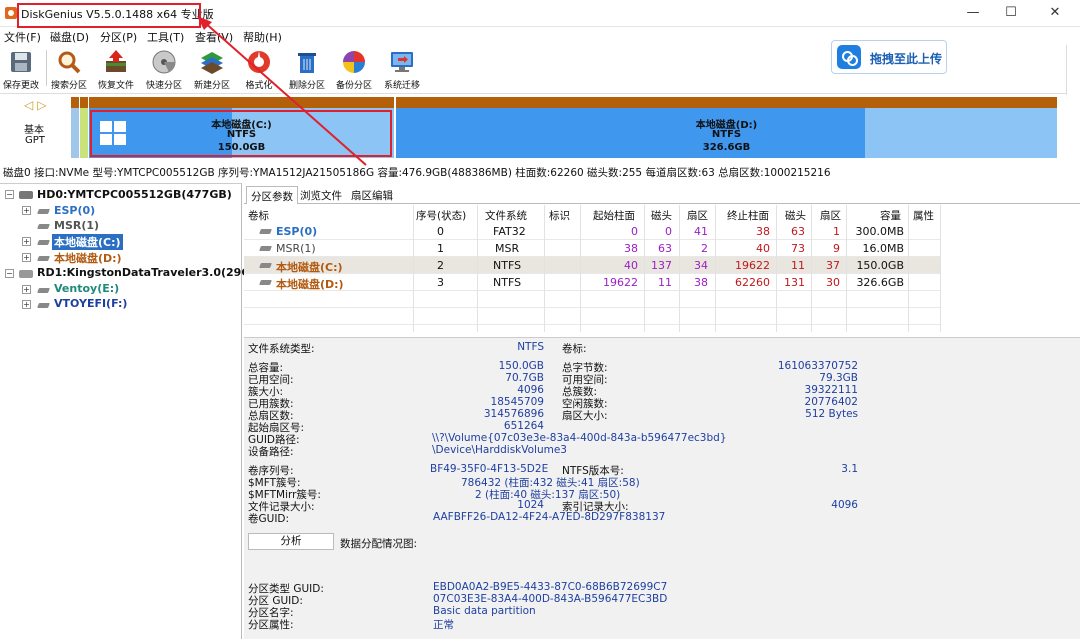 The height and width of the screenshot is (639, 1080). Describe the element at coordinates (889, 57) in the screenshot. I see `upload-button: 拖拽至此上传` at that location.